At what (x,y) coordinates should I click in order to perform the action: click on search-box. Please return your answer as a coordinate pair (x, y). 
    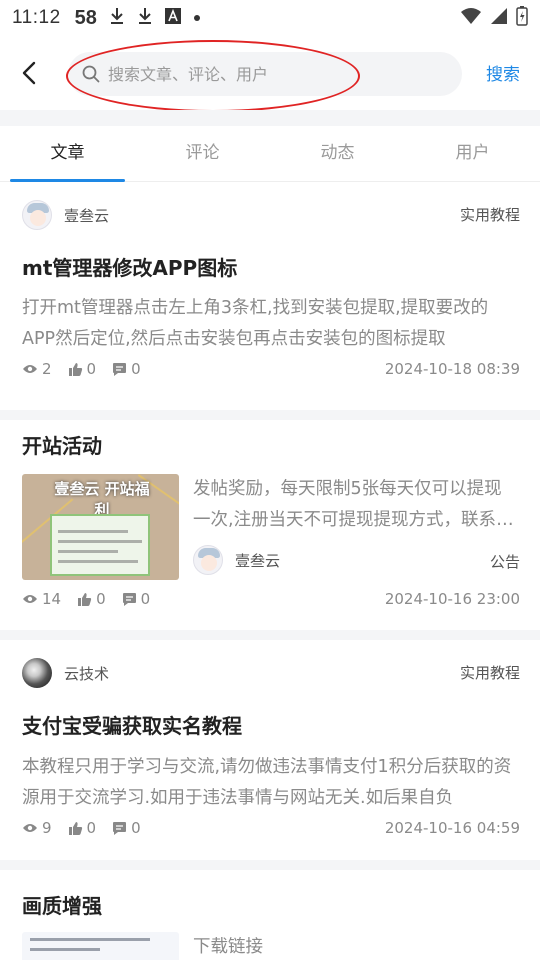
    Looking at the image, I should click on (265, 74).